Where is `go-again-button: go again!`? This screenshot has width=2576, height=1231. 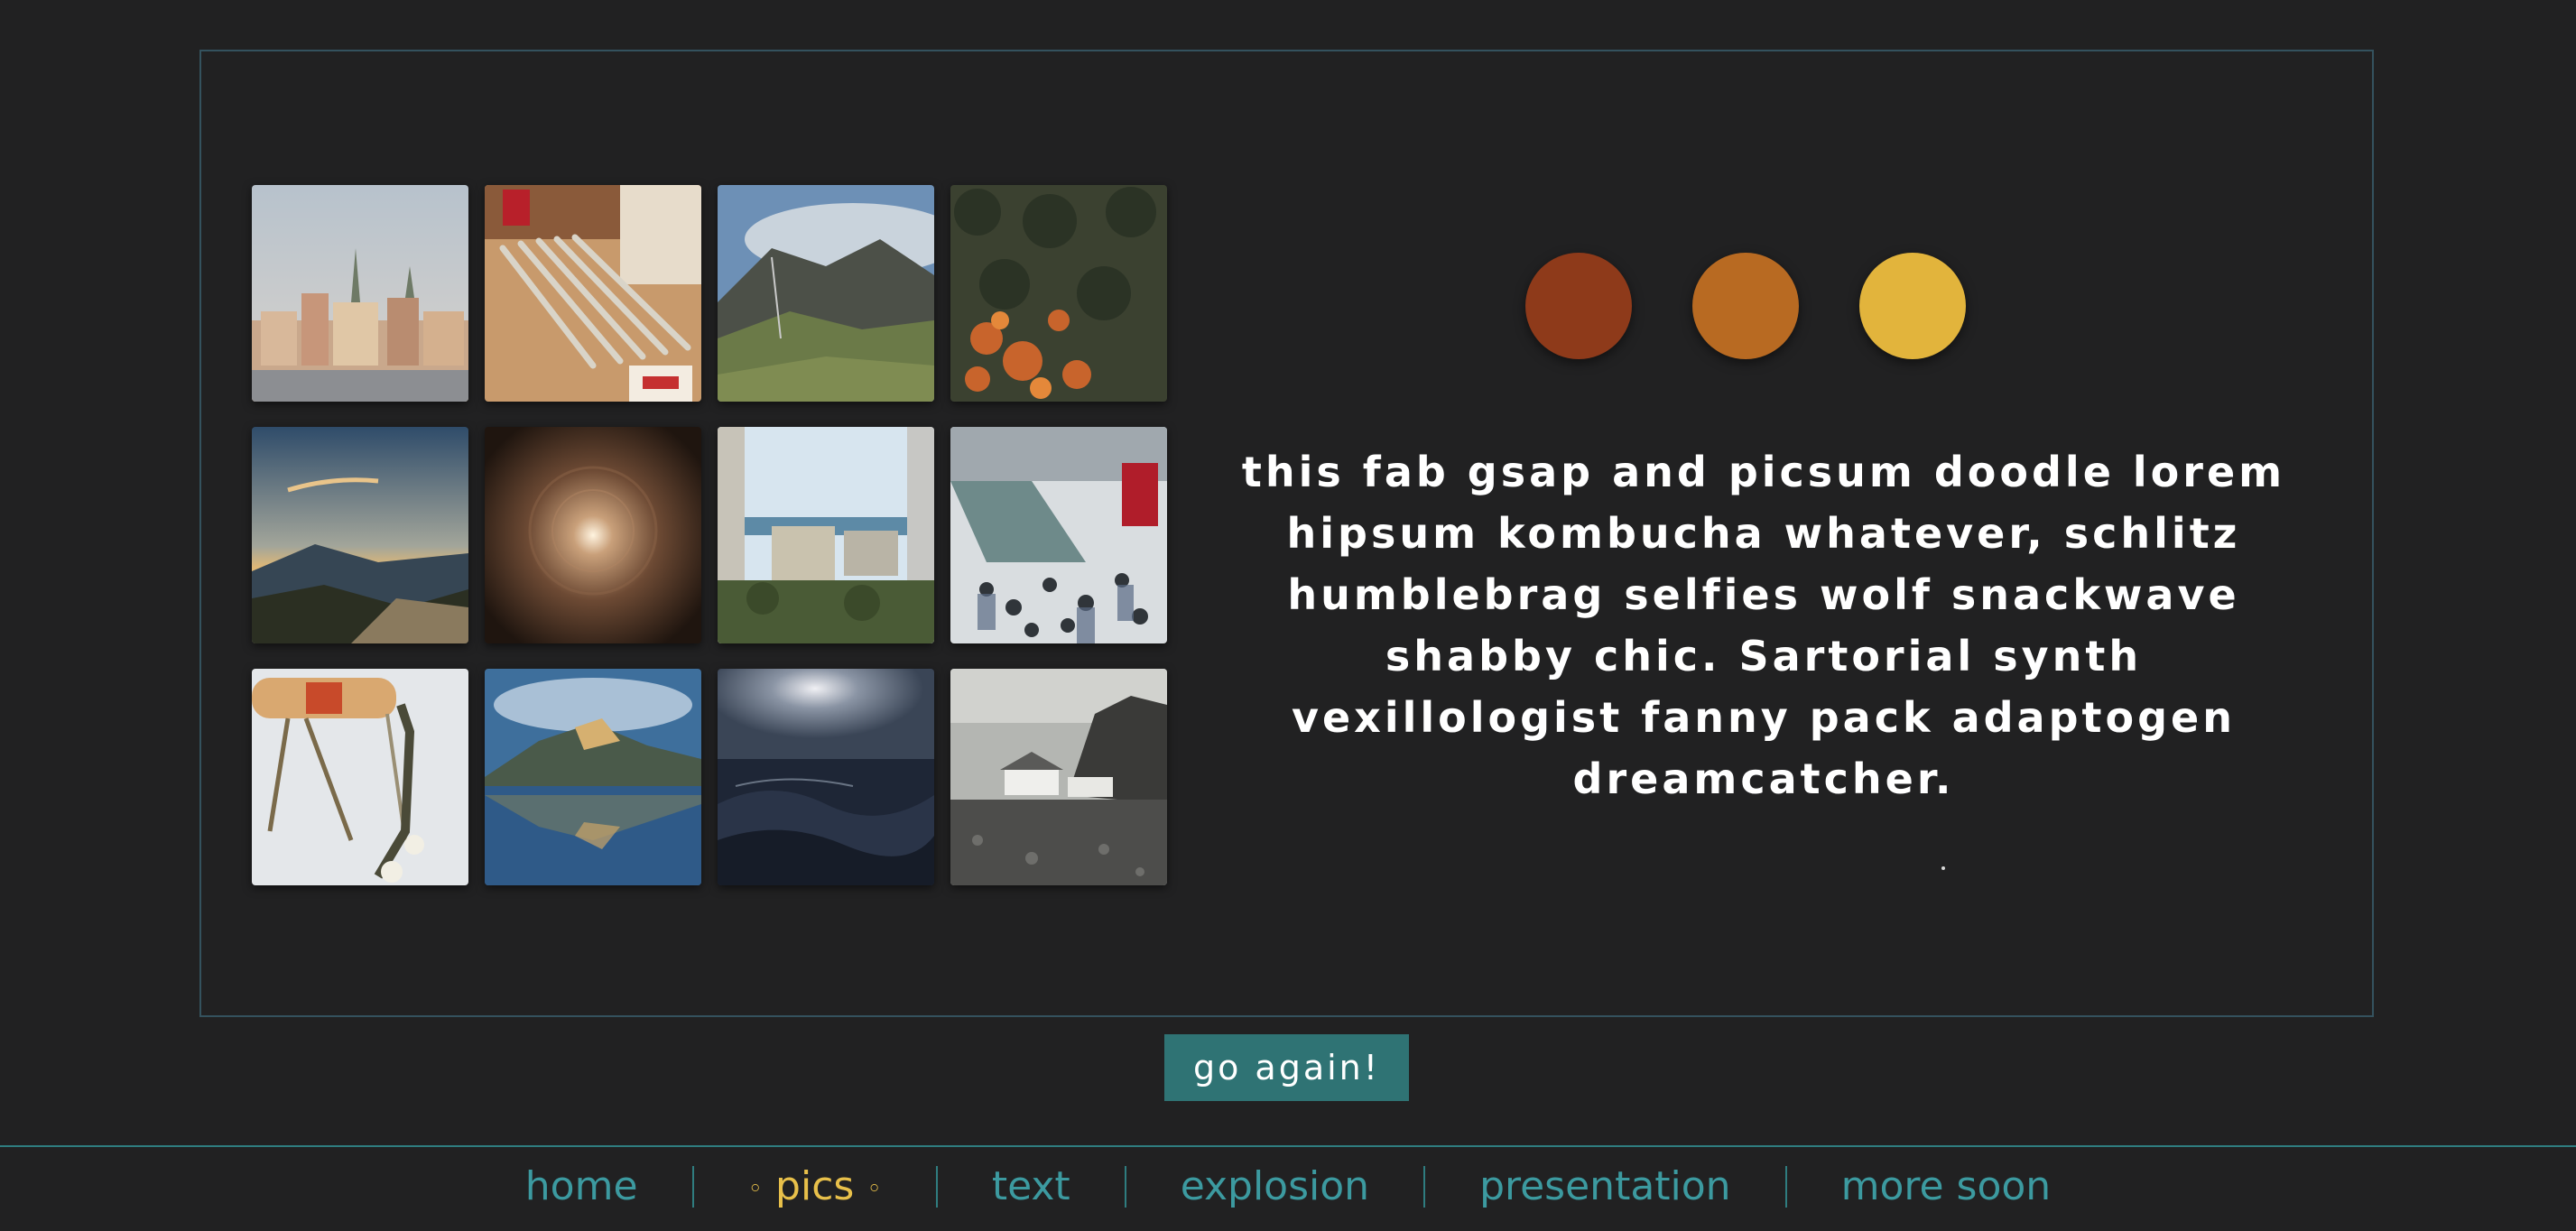
go-again-button: go again! is located at coordinates (1286, 1067).